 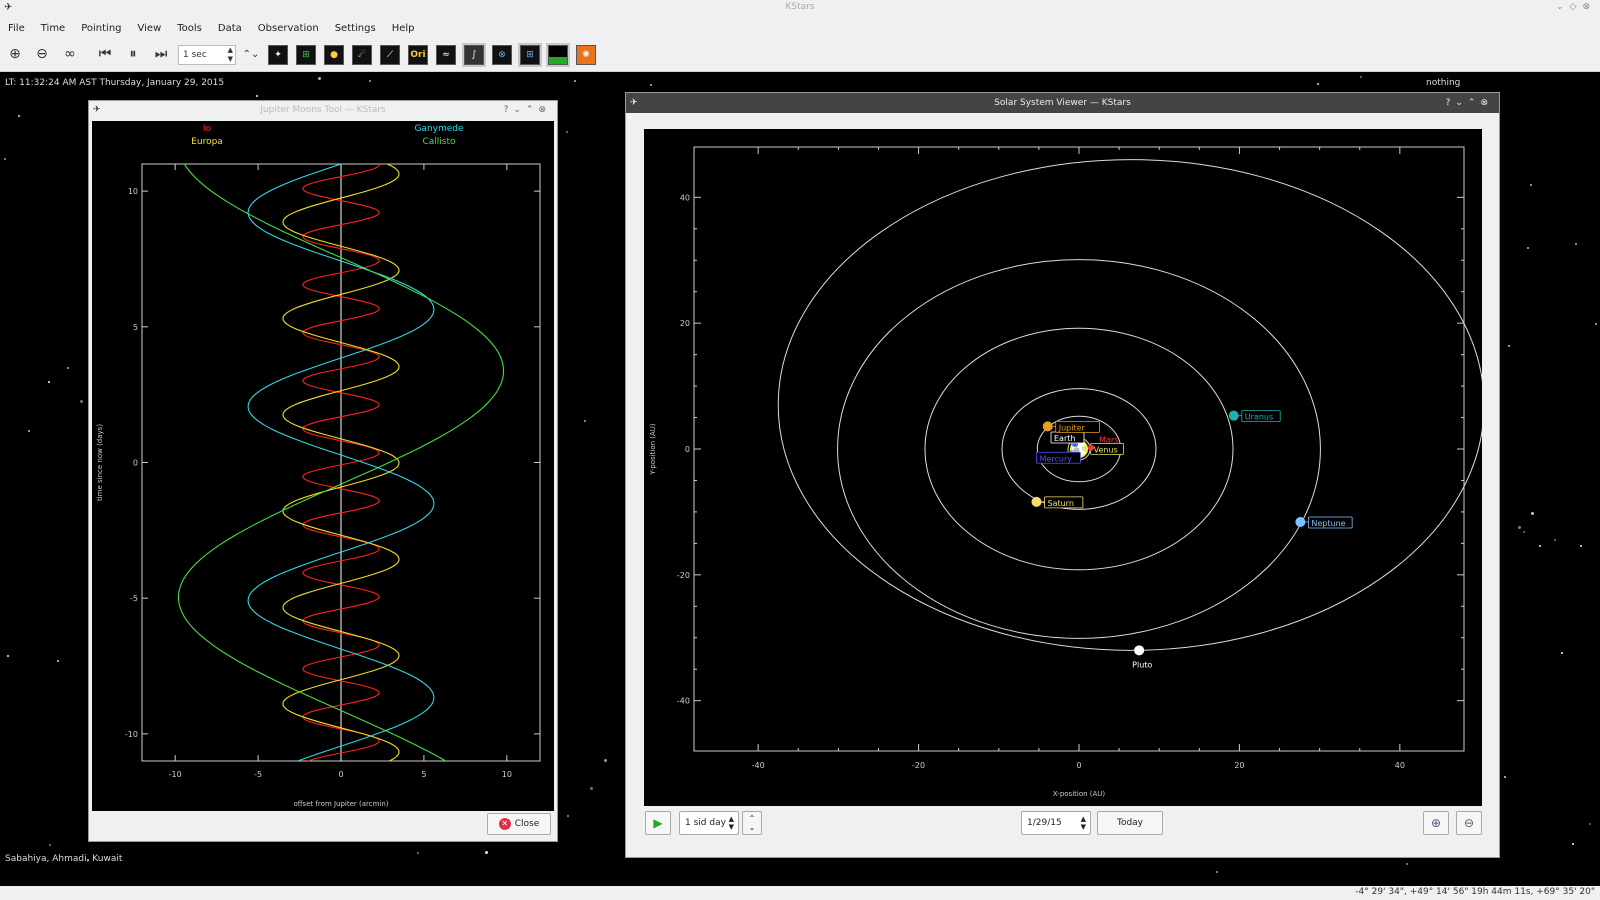 What do you see at coordinates (1036, 501) in the screenshot?
I see `planet-saturn` at bounding box center [1036, 501].